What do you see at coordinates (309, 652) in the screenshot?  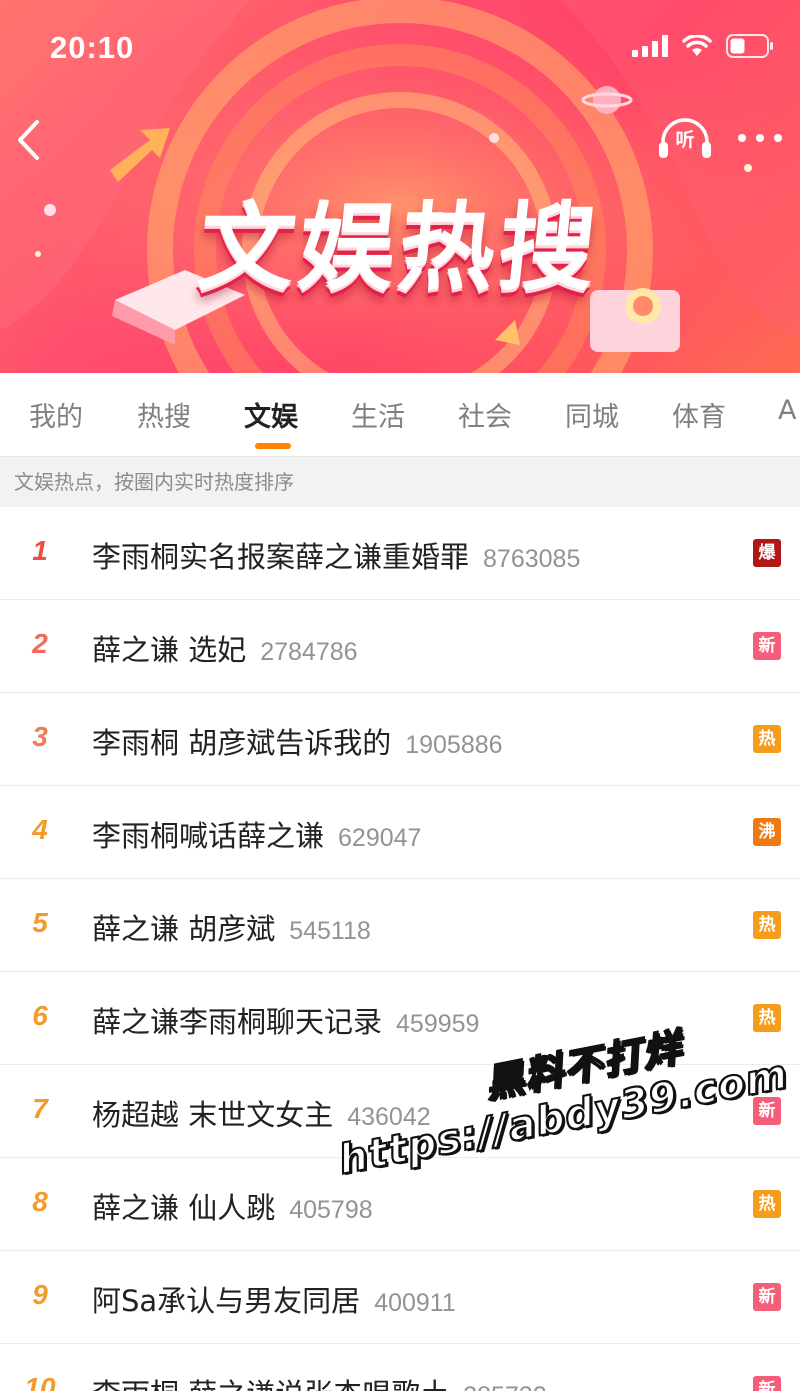 I see `item-count: 2784786` at bounding box center [309, 652].